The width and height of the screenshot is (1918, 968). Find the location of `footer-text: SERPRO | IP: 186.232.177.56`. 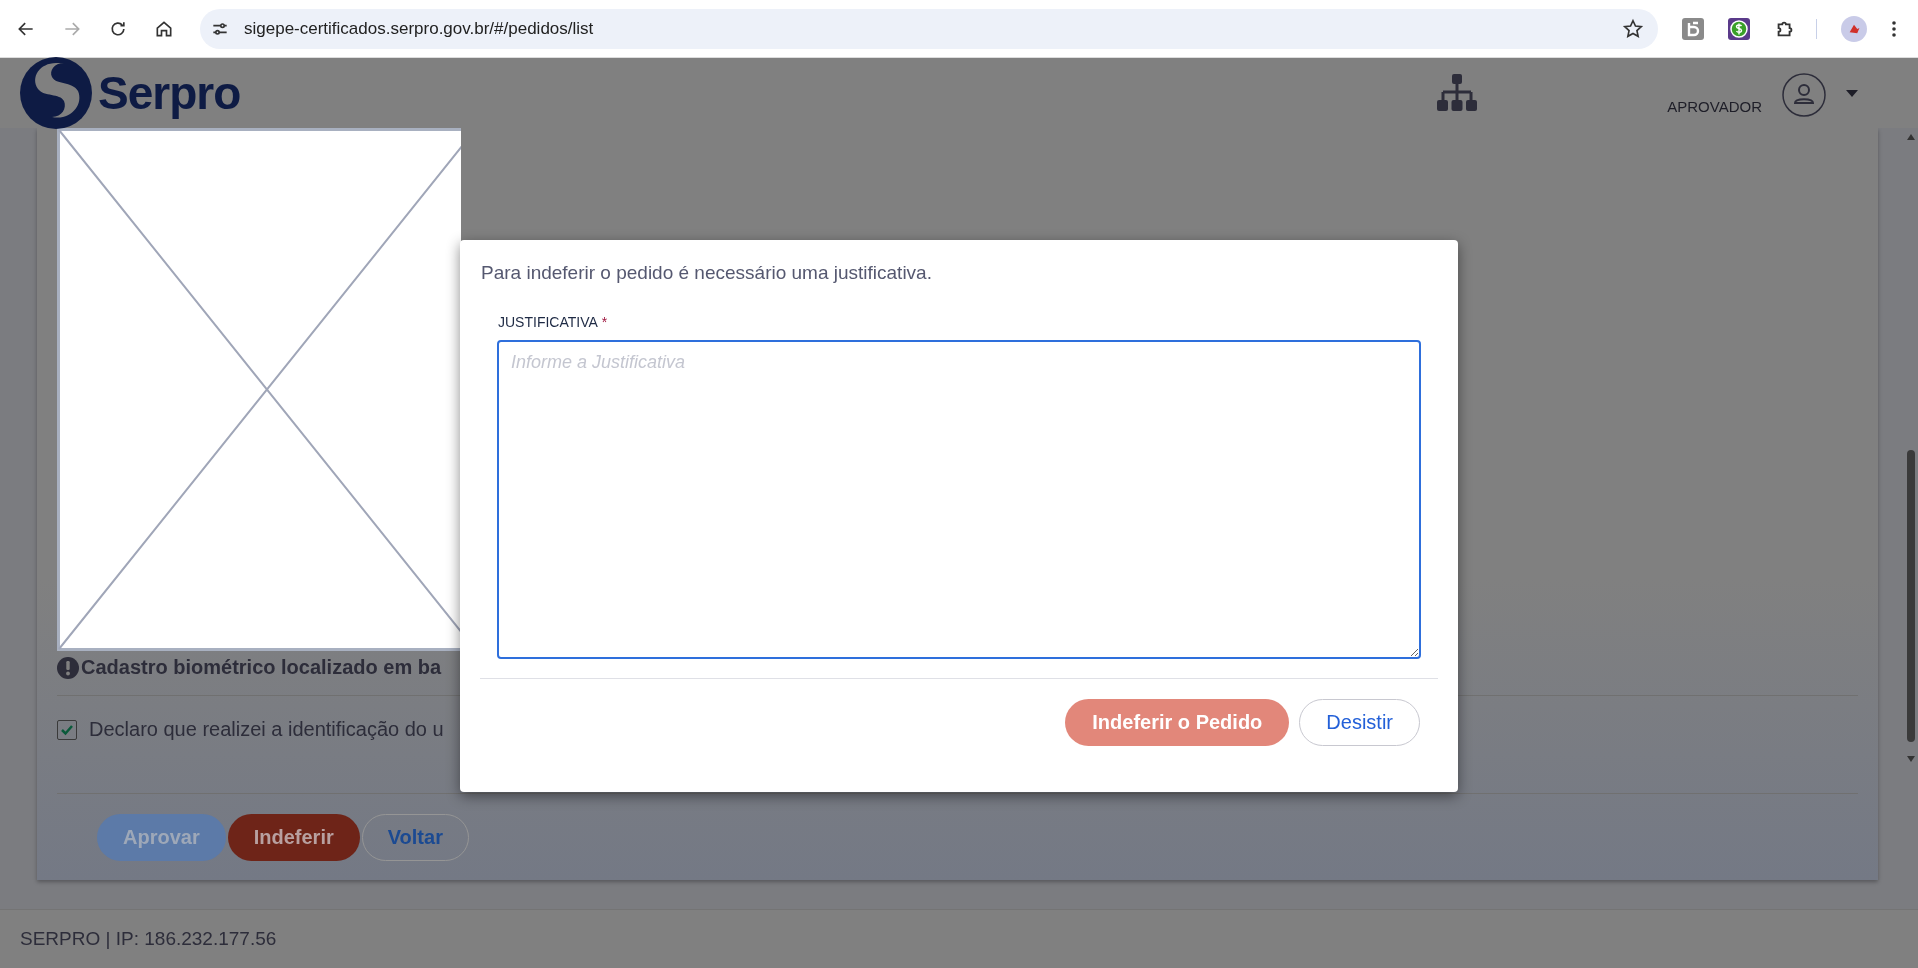

footer-text: SERPRO | IP: 186.232.177.56 is located at coordinates (148, 939).